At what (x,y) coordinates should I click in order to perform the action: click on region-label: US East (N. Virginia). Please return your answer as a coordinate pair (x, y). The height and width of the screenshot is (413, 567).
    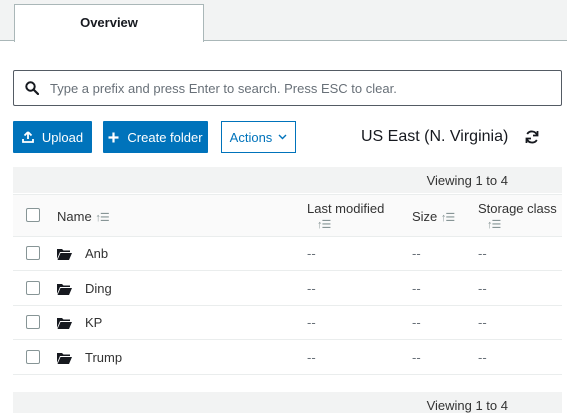
    Looking at the image, I should click on (435, 136).